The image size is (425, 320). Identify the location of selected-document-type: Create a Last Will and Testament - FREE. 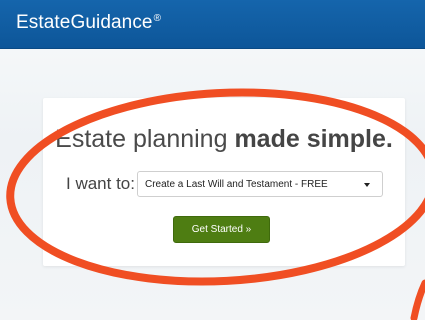
(236, 184).